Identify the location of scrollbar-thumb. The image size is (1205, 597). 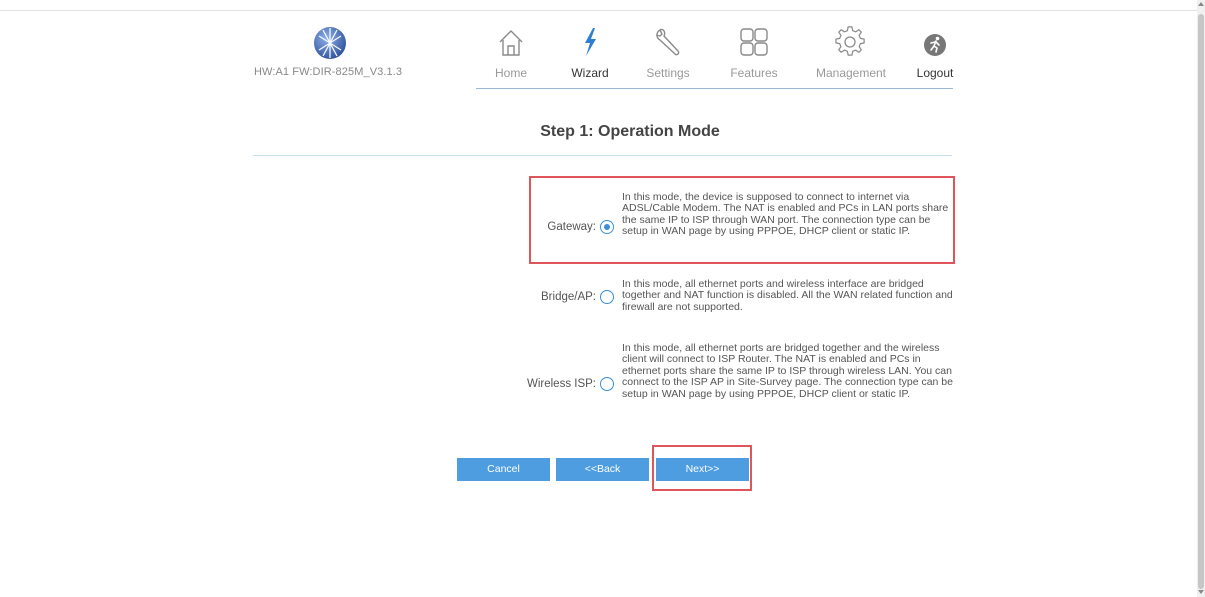
(1201, 301).